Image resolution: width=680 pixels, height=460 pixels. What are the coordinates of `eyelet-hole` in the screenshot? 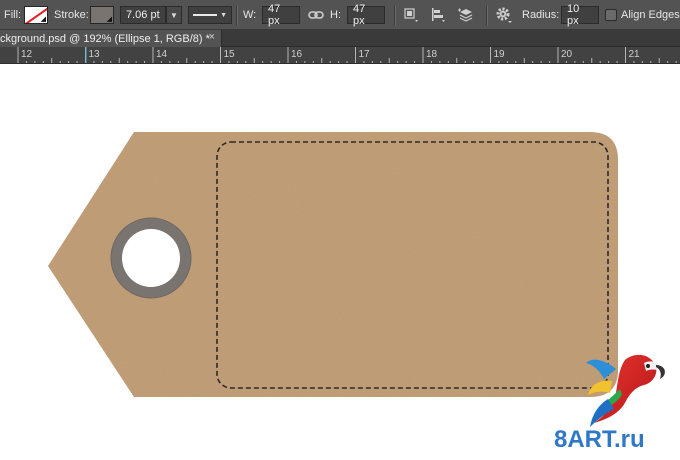 It's located at (151, 258).